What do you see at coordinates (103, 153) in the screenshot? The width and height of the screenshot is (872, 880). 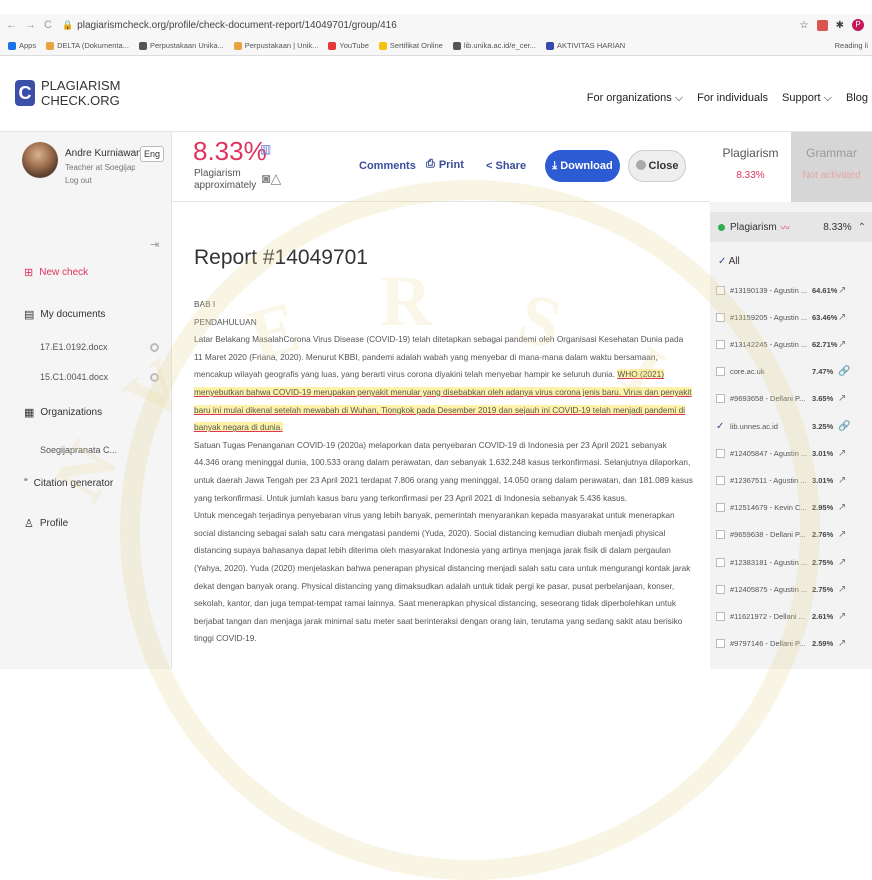 I see `user-name: Andre Kurniawan` at bounding box center [103, 153].